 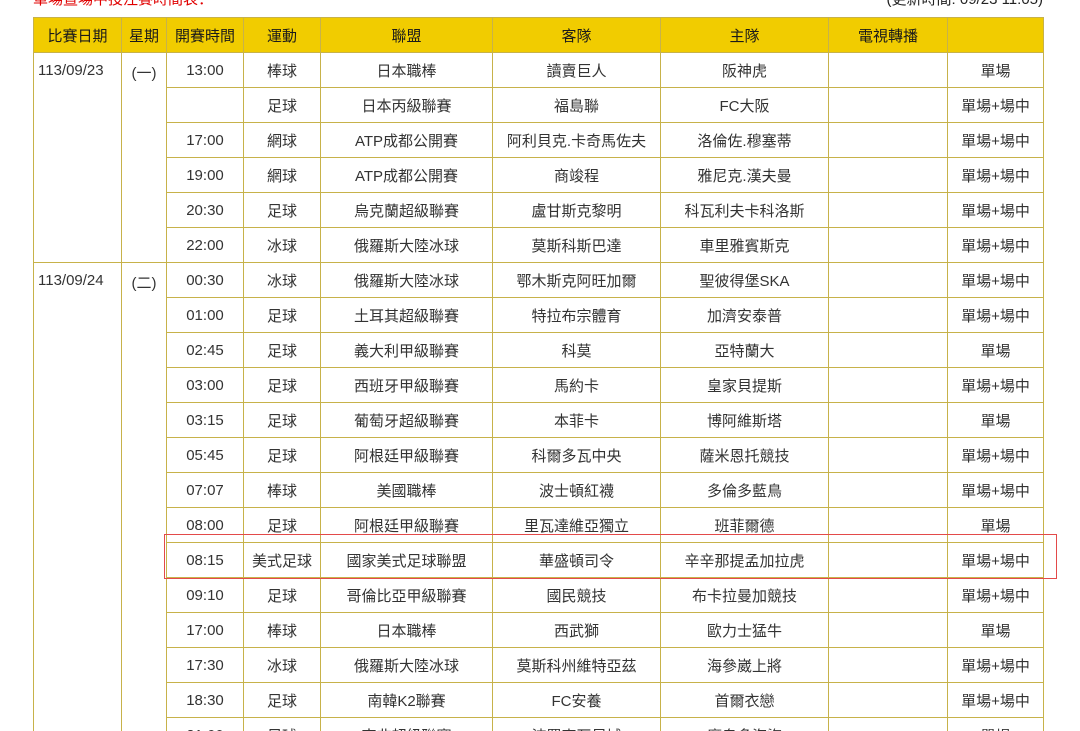 I want to click on home-team: 聖彼得堡SKA, so click(x=744, y=280).